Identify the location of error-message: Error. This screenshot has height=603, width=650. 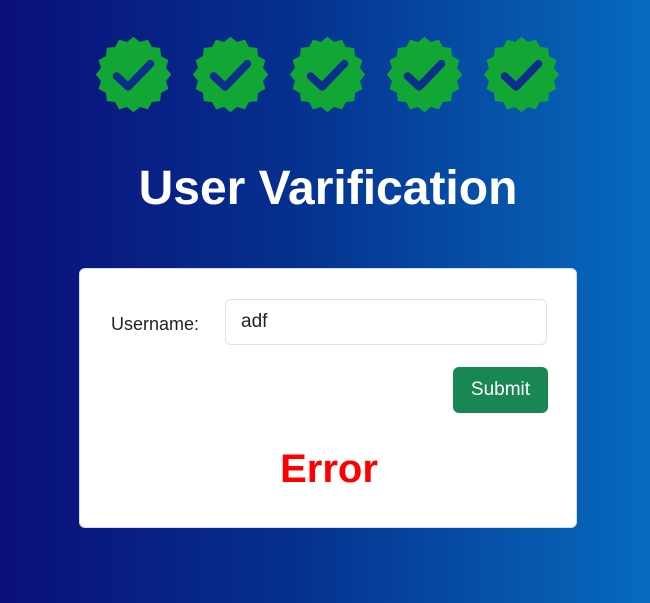
(329, 469).